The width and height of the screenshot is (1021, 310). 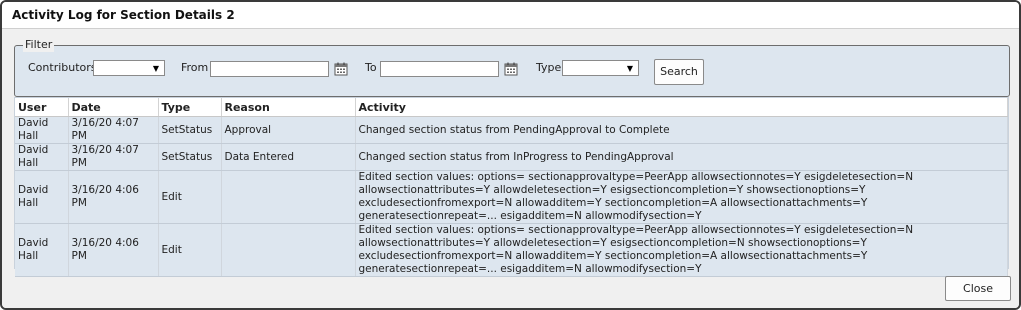 What do you see at coordinates (371, 67) in the screenshot?
I see `to-label: To` at bounding box center [371, 67].